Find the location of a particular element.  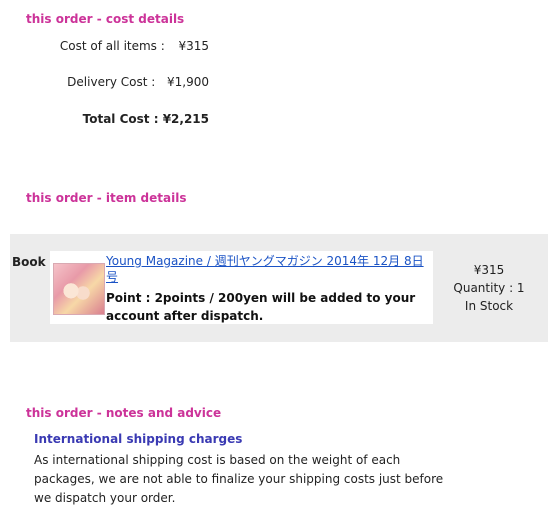

delivery-cost-row: Delivery Cost : ¥1,900 is located at coordinates (104, 82).